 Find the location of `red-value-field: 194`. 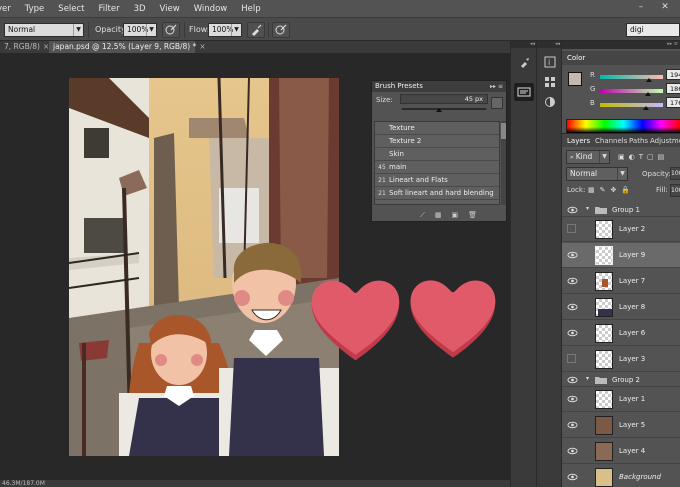

red-value-field: 194 is located at coordinates (673, 74).